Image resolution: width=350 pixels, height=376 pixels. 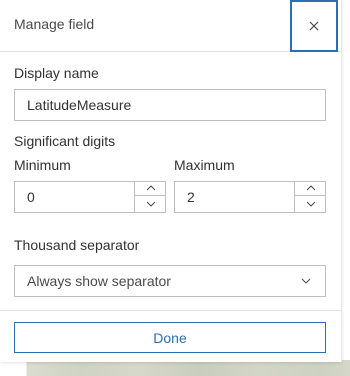 I want to click on maximum-stepper, so click(x=310, y=197).